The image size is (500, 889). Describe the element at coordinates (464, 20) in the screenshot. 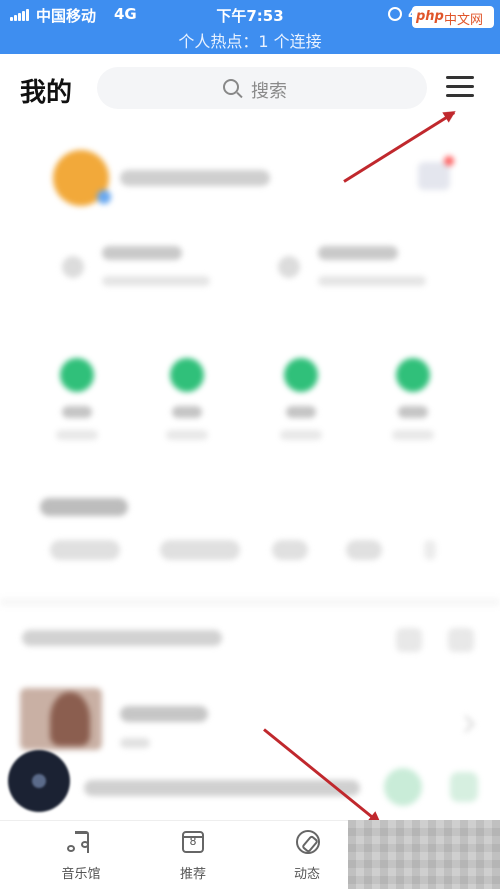

I see `watermark-site: 中文网` at that location.